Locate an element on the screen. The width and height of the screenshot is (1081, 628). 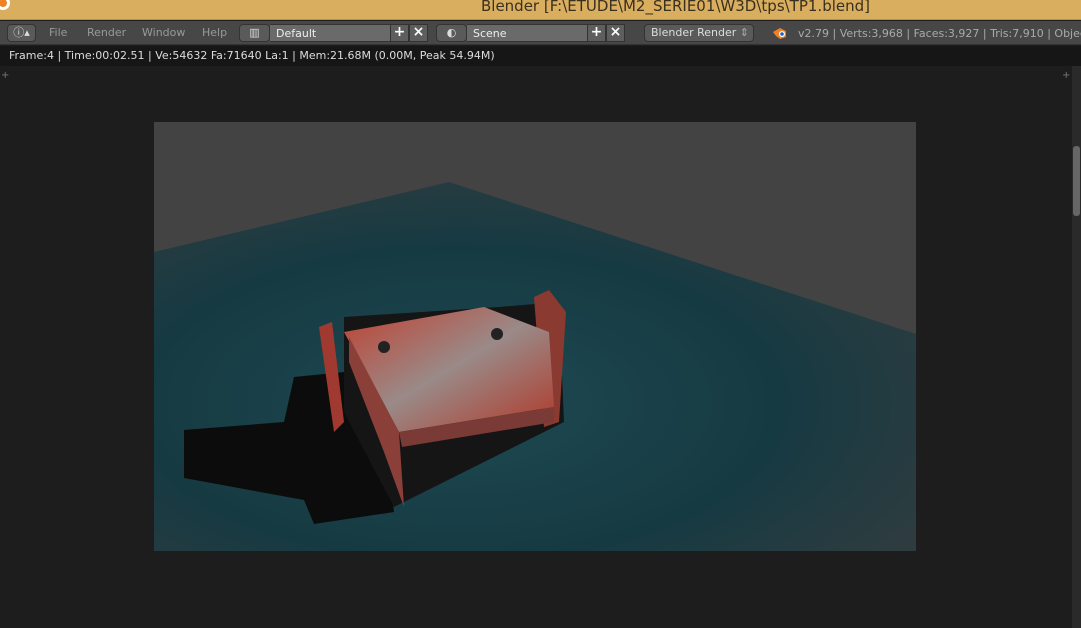
blender-logo-icon is located at coordinates (779, 33).